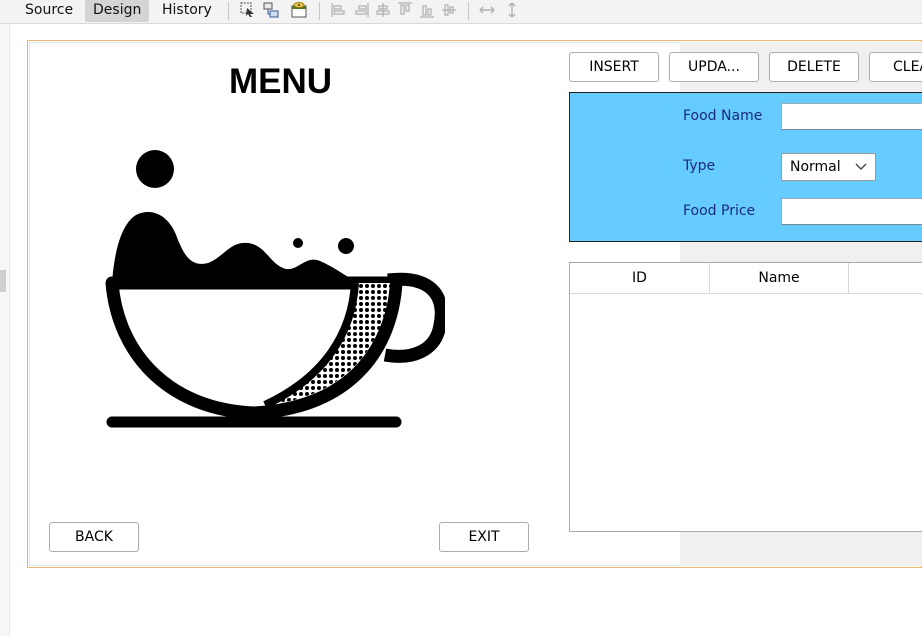  Describe the element at coordinates (895, 67) in the screenshot. I see `clear-button: CLEA` at that location.